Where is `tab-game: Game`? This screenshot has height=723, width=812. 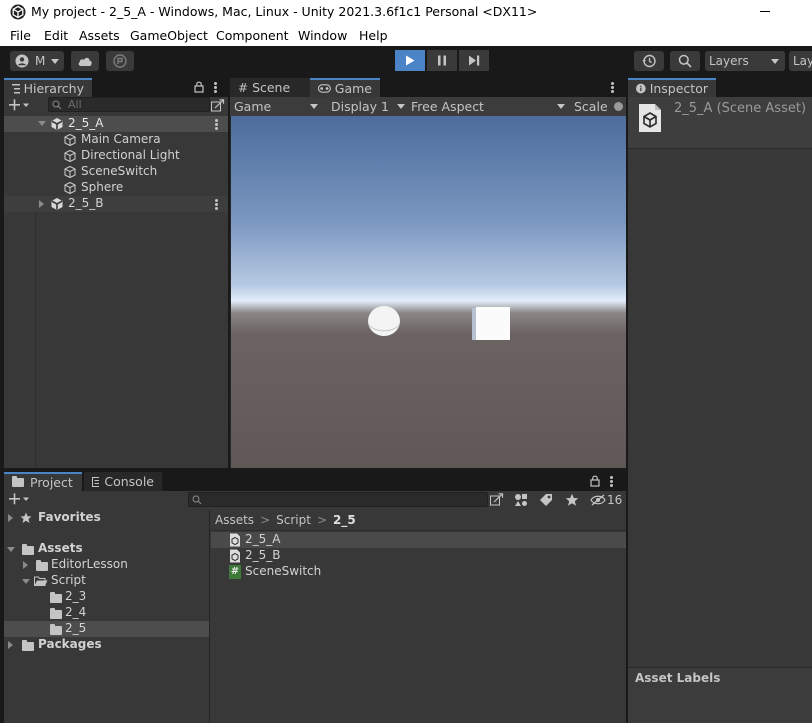
tab-game: Game is located at coordinates (345, 87).